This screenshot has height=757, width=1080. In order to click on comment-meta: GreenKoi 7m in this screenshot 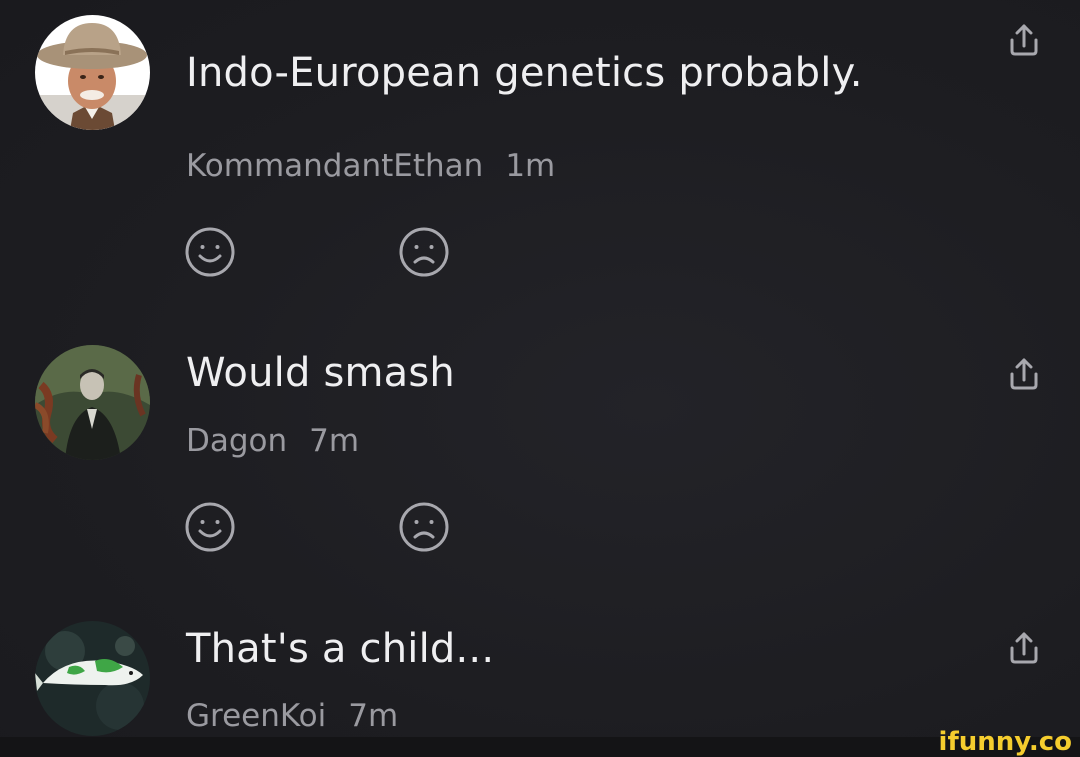, I will do `click(292, 716)`.